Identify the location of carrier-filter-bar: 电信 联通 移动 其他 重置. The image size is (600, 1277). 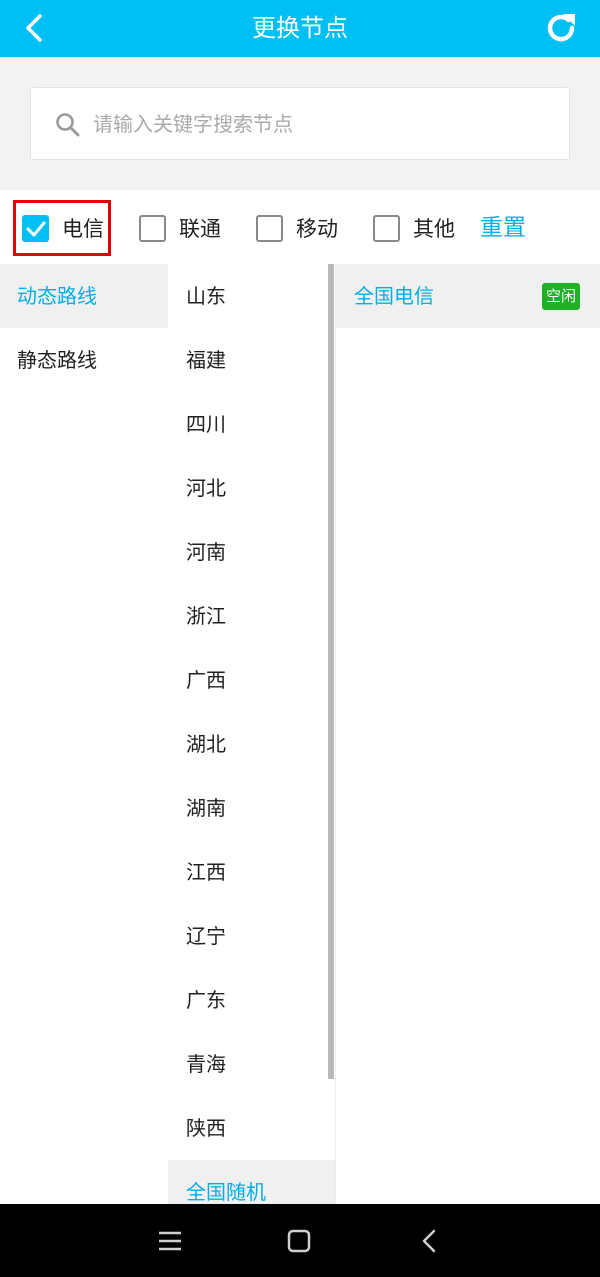
(300, 227).